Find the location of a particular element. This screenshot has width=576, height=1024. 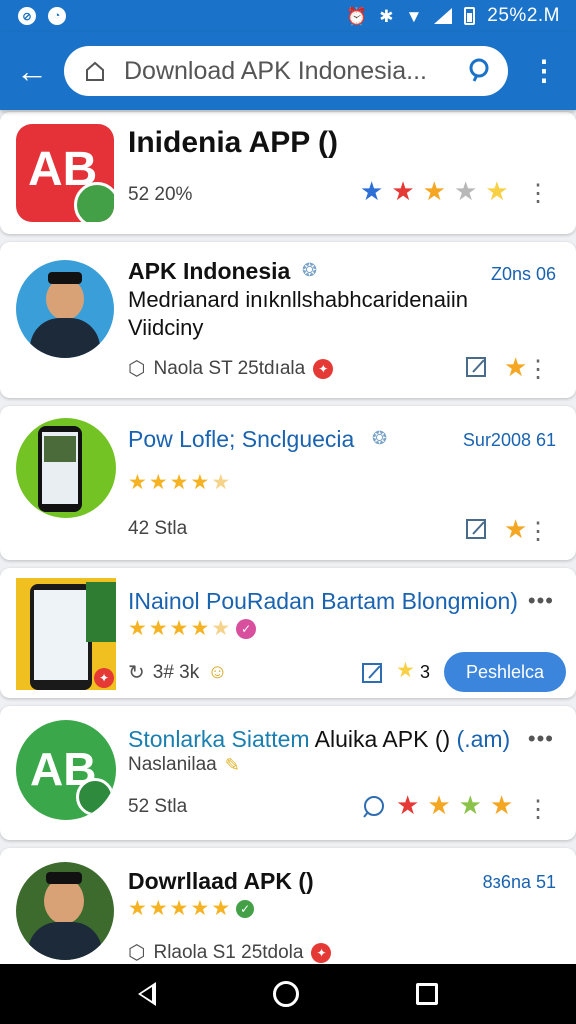

install-button: Peshlelca is located at coordinates (505, 672).